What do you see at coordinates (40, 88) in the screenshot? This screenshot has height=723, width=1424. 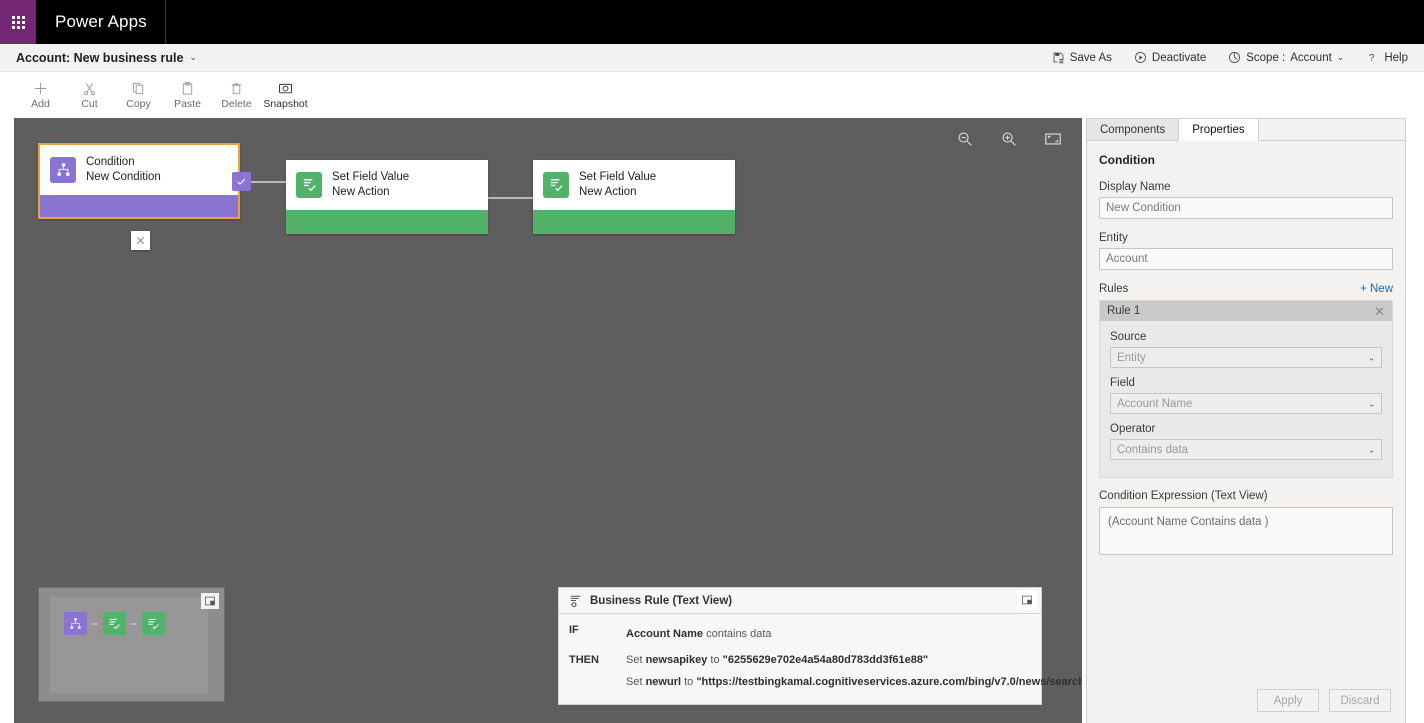 I see `plus-icon` at bounding box center [40, 88].